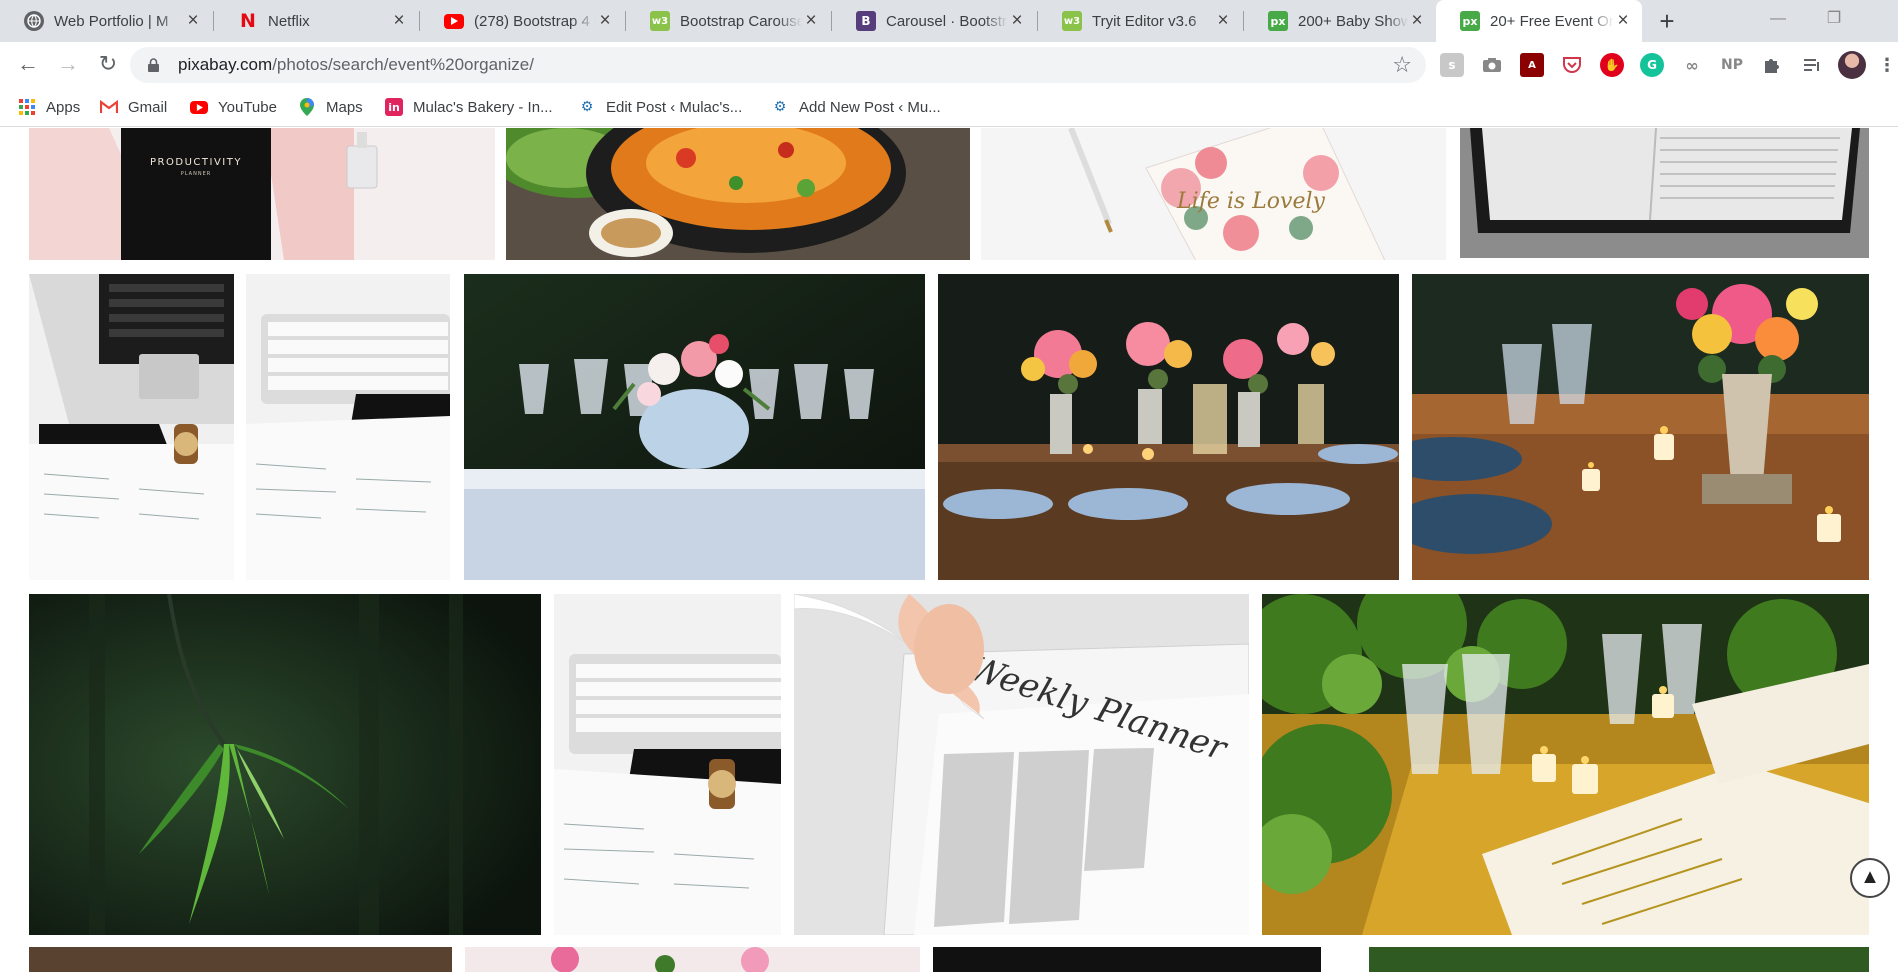 The width and height of the screenshot is (1898, 972). I want to click on new-tab-button: +, so click(1667, 21).